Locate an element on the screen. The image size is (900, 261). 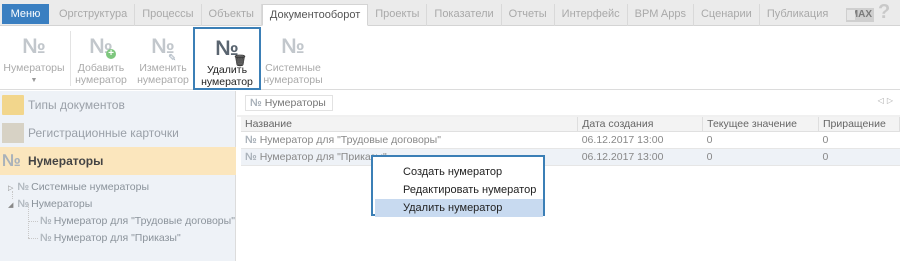
delete-numerator-label-2: нумератор is located at coordinates (227, 82).